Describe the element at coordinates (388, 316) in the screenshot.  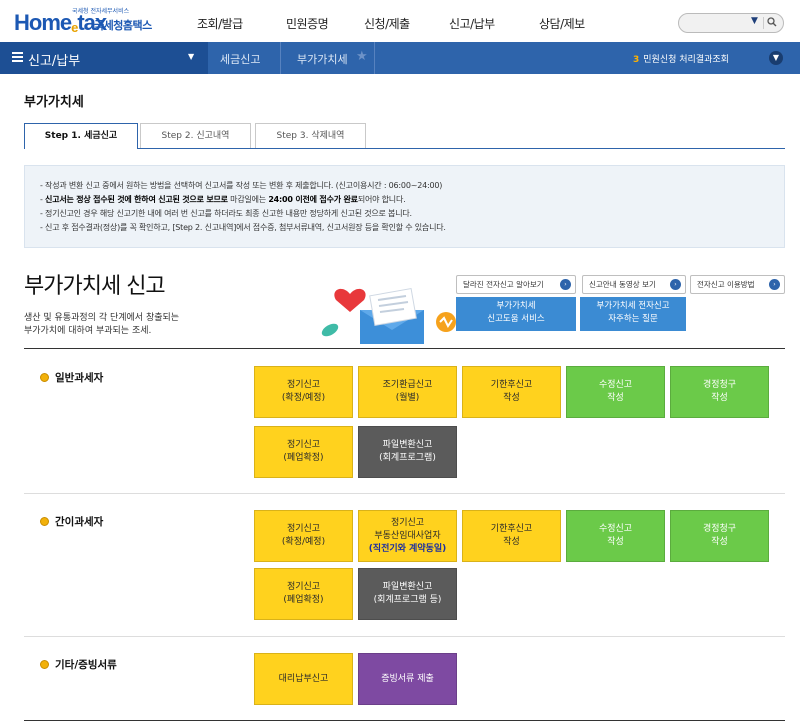
I see `envelope-illustration` at that location.